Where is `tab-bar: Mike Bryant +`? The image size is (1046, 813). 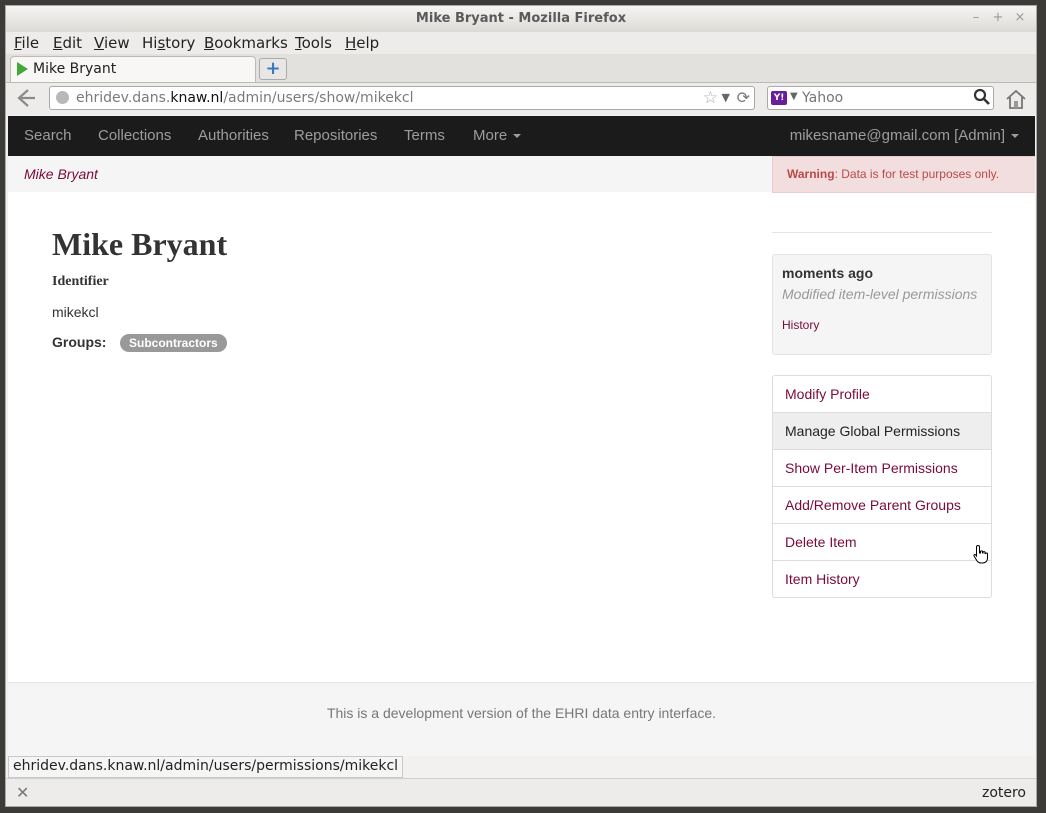 tab-bar: Mike Bryant + is located at coordinates (521, 68).